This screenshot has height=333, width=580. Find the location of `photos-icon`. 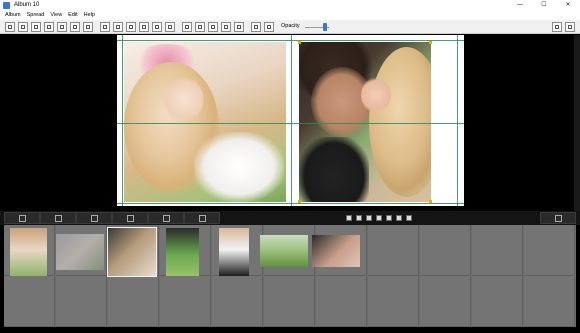

photos-icon is located at coordinates (22, 218).